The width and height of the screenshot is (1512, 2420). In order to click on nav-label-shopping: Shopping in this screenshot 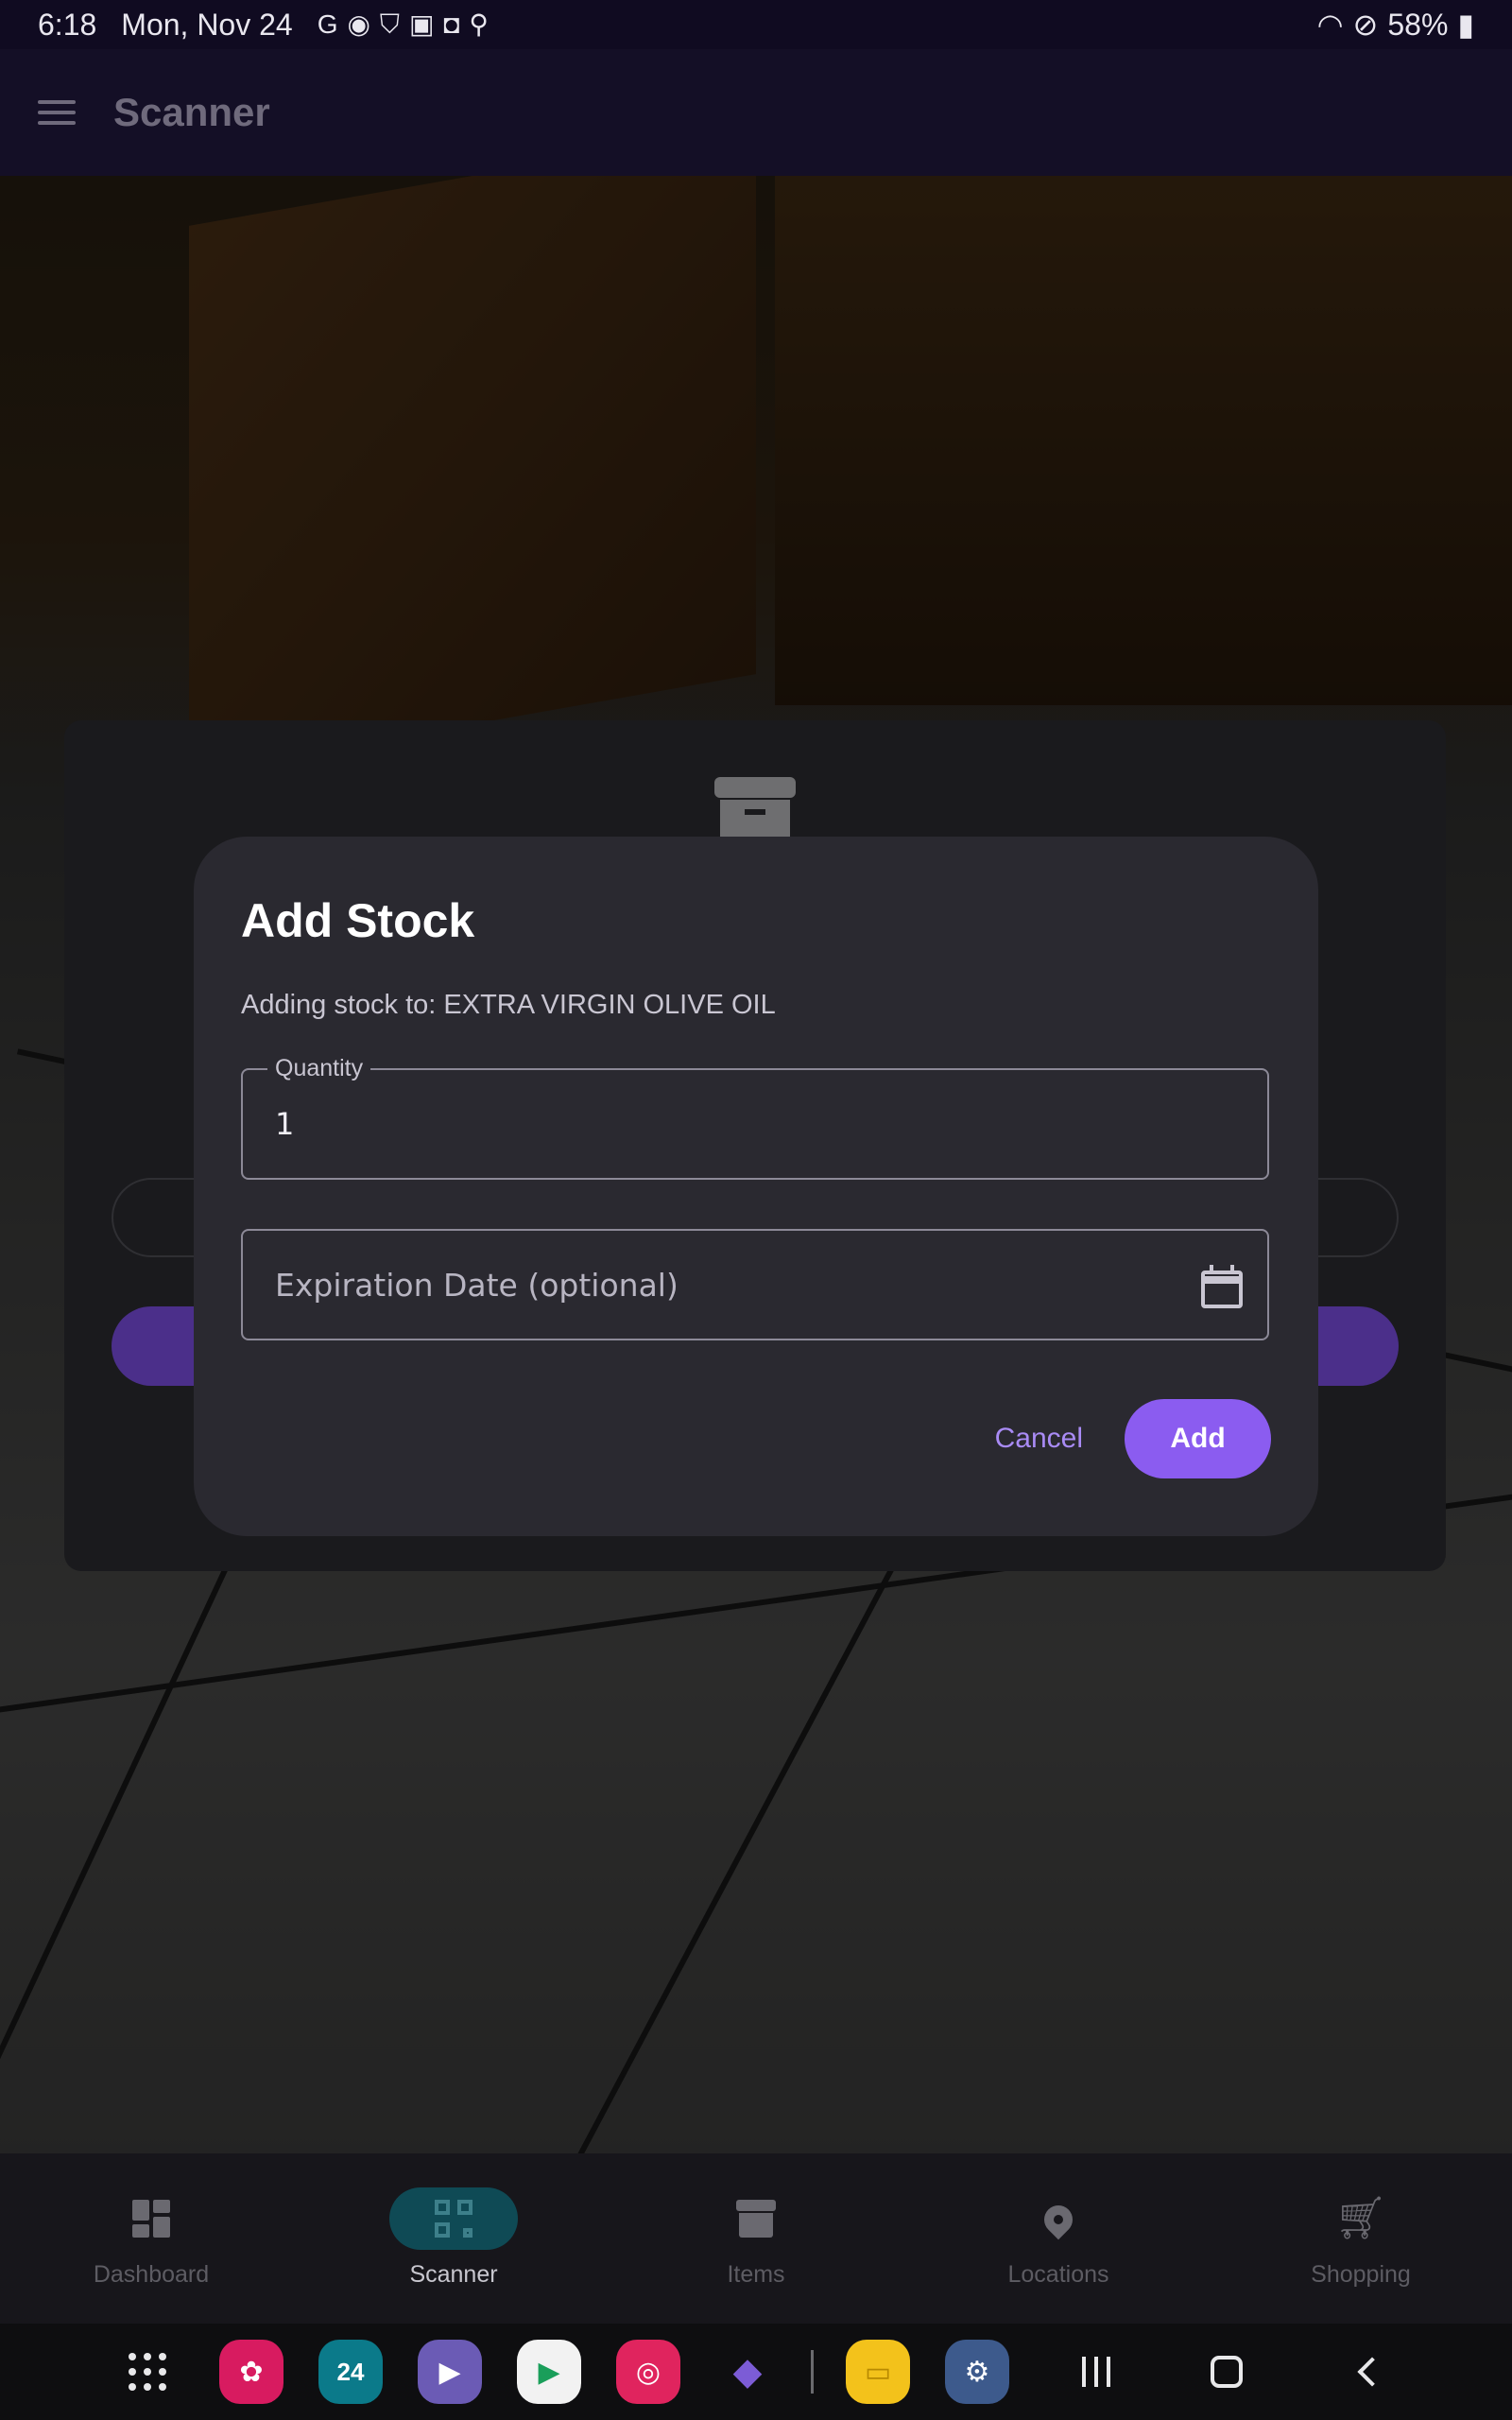, I will do `click(1361, 2274)`.